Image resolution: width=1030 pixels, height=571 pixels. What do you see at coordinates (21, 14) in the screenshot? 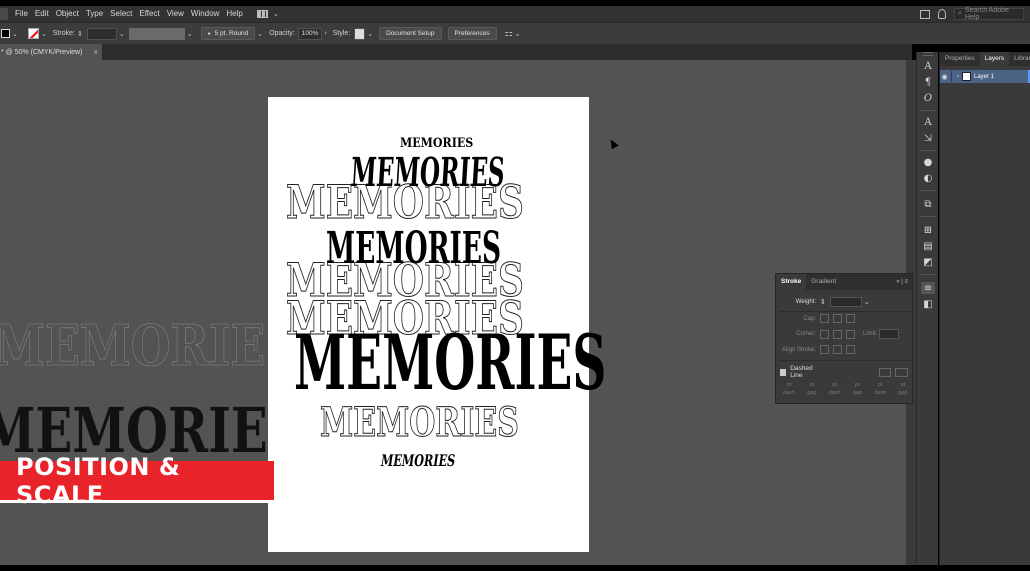
I see `menu-file: File` at bounding box center [21, 14].